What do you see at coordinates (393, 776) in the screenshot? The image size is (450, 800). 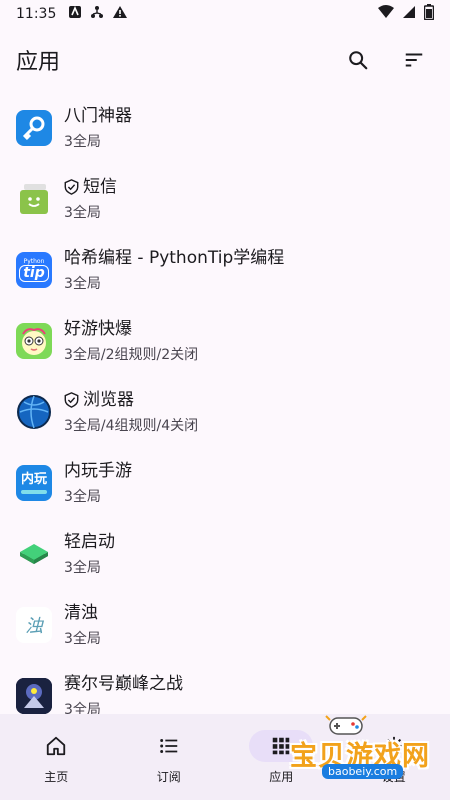 I see `nav-settings-label: 设置` at bounding box center [393, 776].